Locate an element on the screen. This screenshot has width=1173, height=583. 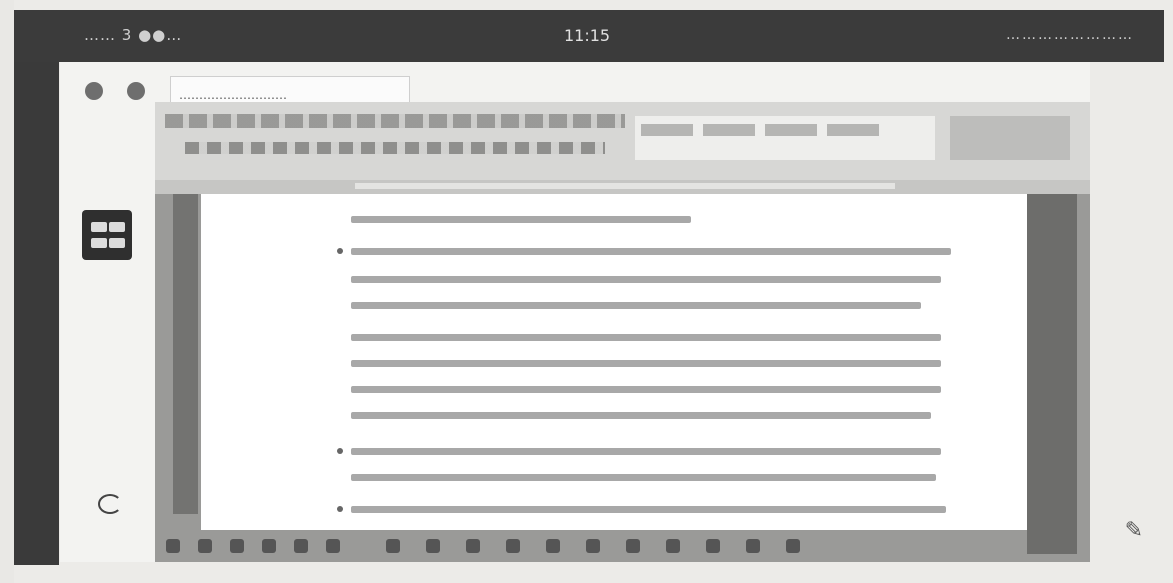
status-clock: 11:15 is located at coordinates (587, 35).